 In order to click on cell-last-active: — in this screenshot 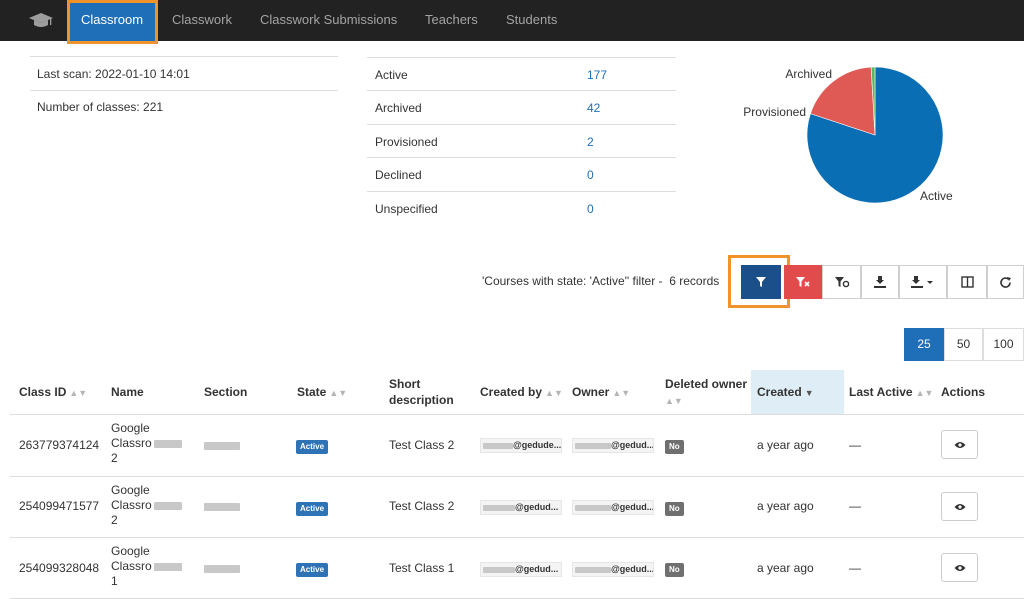, I will do `click(855, 568)`.